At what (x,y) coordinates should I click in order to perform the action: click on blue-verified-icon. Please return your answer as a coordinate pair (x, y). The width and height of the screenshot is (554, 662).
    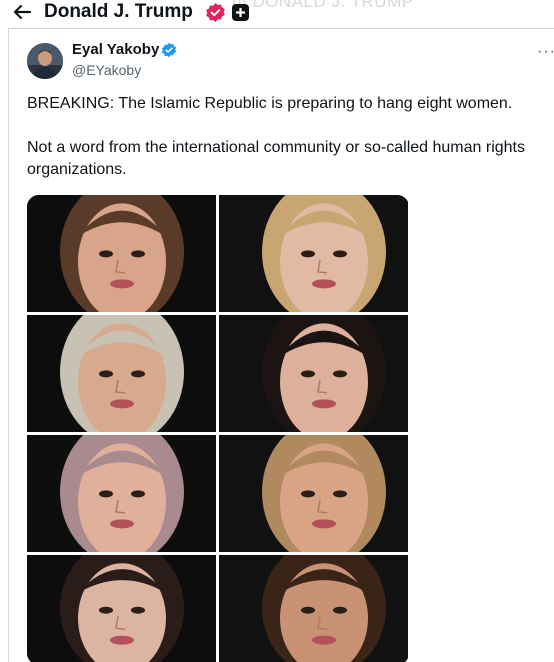
    Looking at the image, I should click on (169, 50).